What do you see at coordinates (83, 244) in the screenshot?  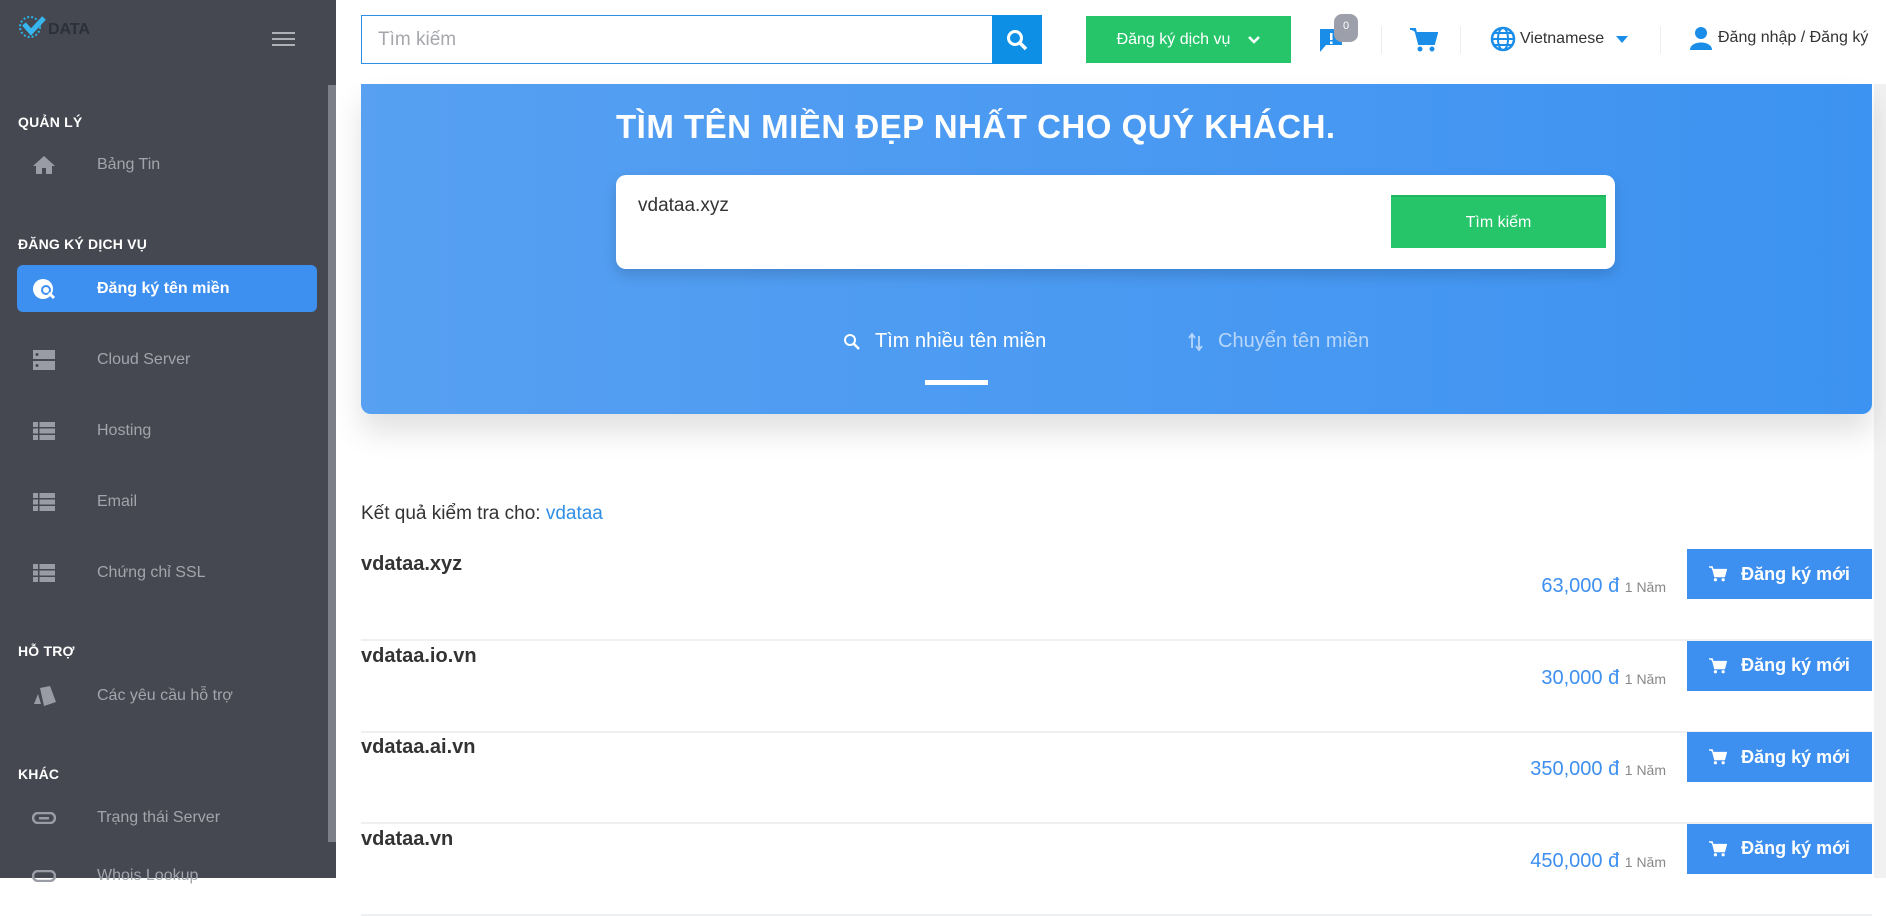 I see `section-services: ĐĂNG KÝ DỊCH VỤ` at bounding box center [83, 244].